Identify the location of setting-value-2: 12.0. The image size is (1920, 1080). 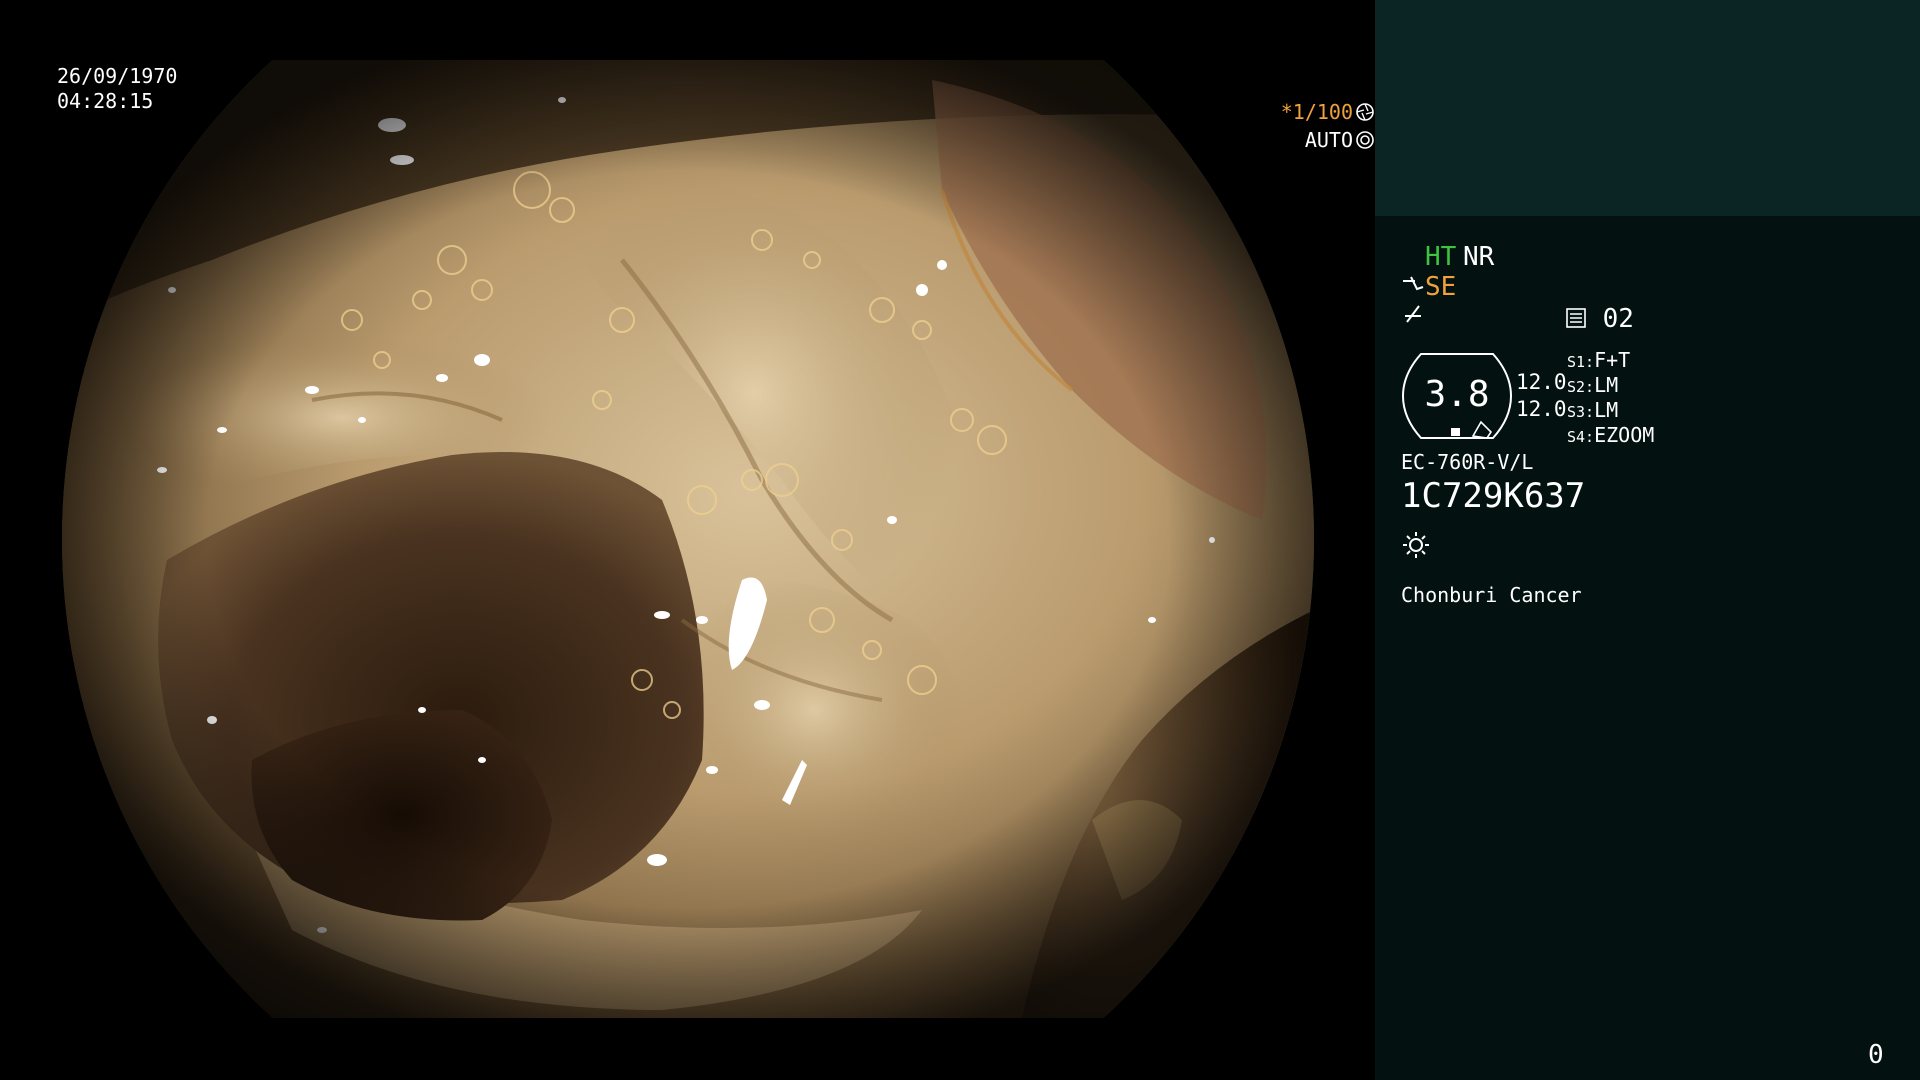
(1541, 409).